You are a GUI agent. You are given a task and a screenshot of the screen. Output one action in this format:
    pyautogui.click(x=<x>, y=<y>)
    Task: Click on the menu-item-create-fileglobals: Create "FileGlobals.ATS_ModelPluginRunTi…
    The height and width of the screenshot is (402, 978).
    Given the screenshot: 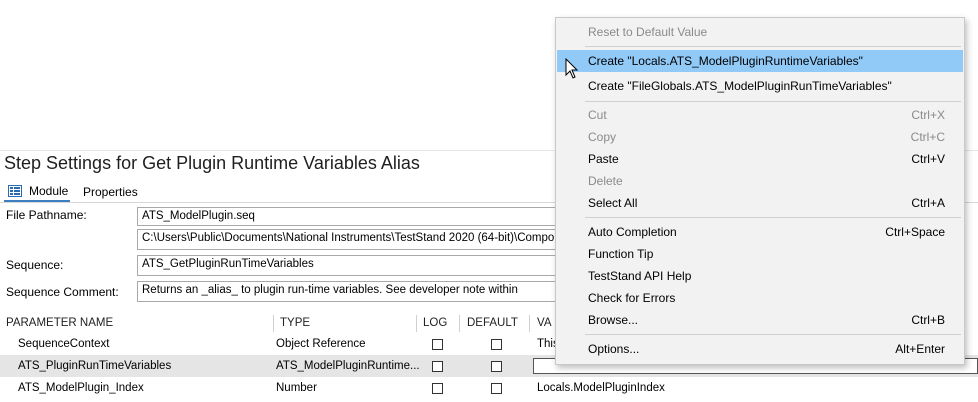 What is the action you would take?
    pyautogui.click(x=760, y=86)
    